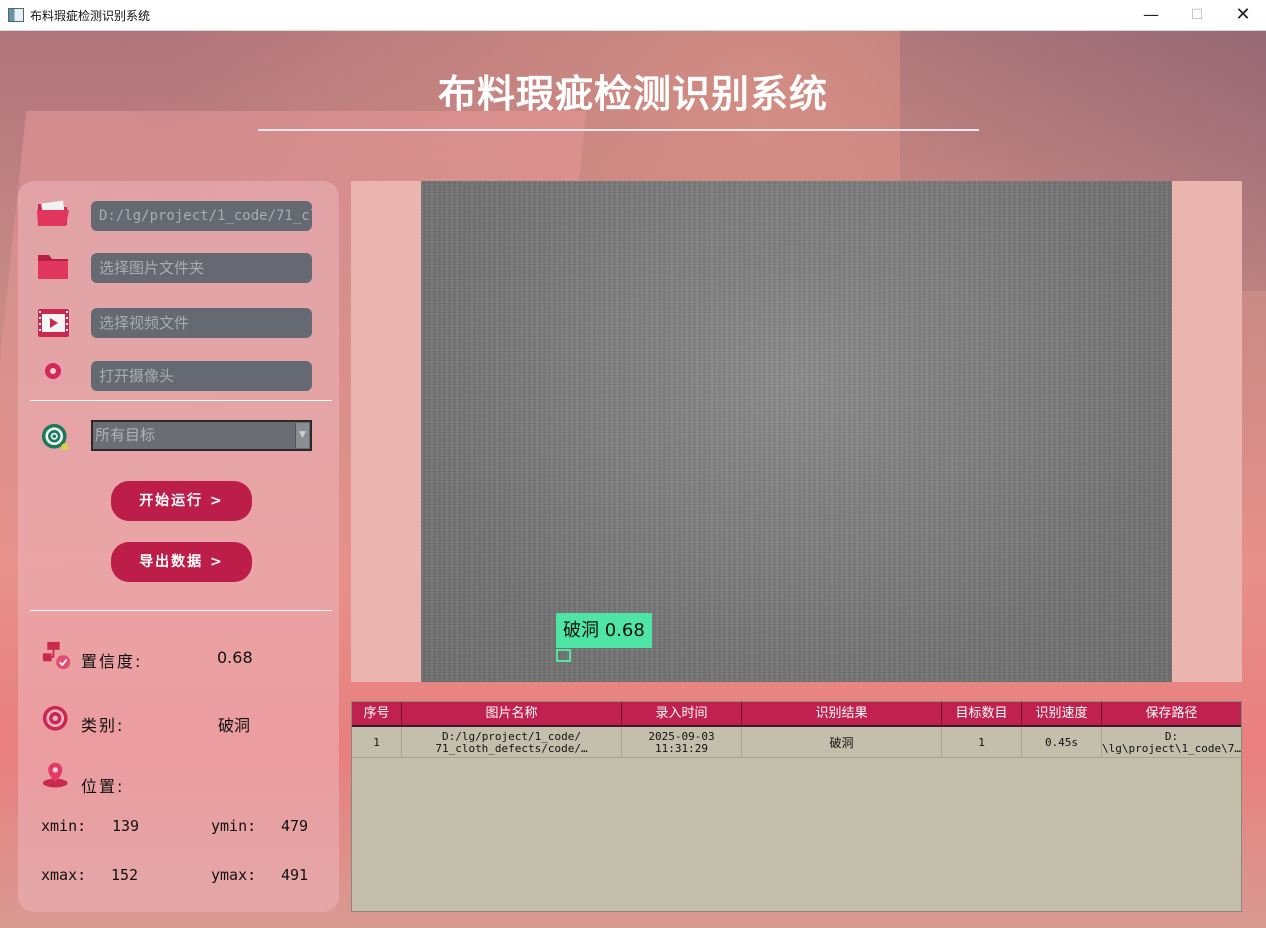 This screenshot has width=1266, height=928. Describe the element at coordinates (16, 15) in the screenshot. I see `app-icon` at that location.